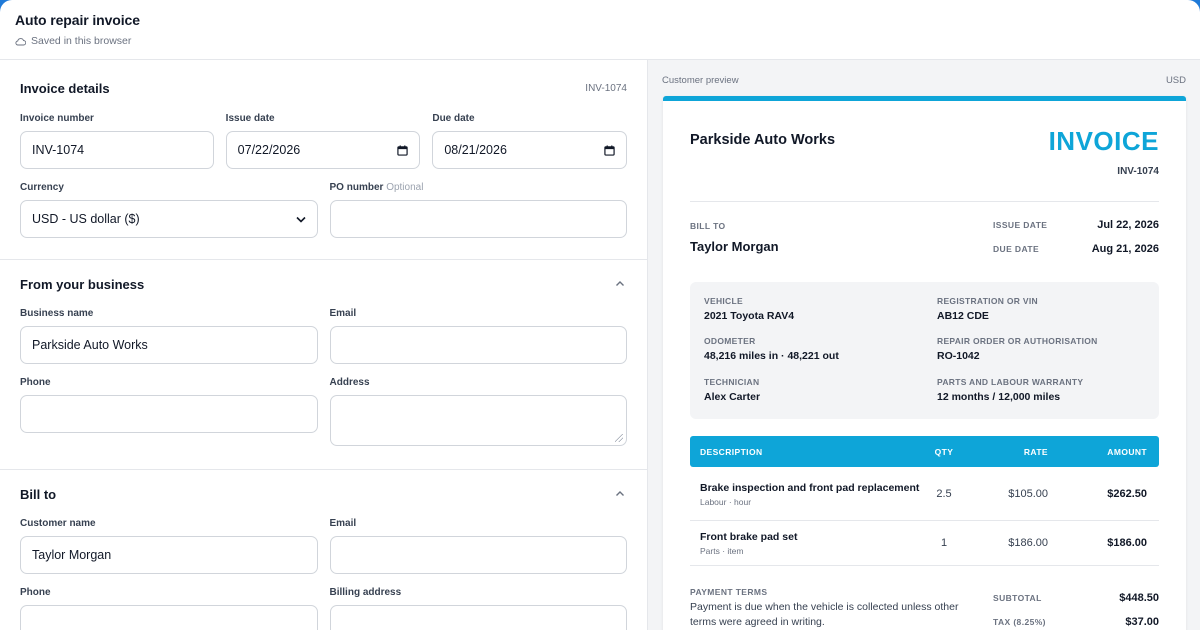 Image resolution: width=1200 pixels, height=630 pixels. I want to click on issue-date-row: ISSUE DATE Jul 22, 2026, so click(1076, 225).